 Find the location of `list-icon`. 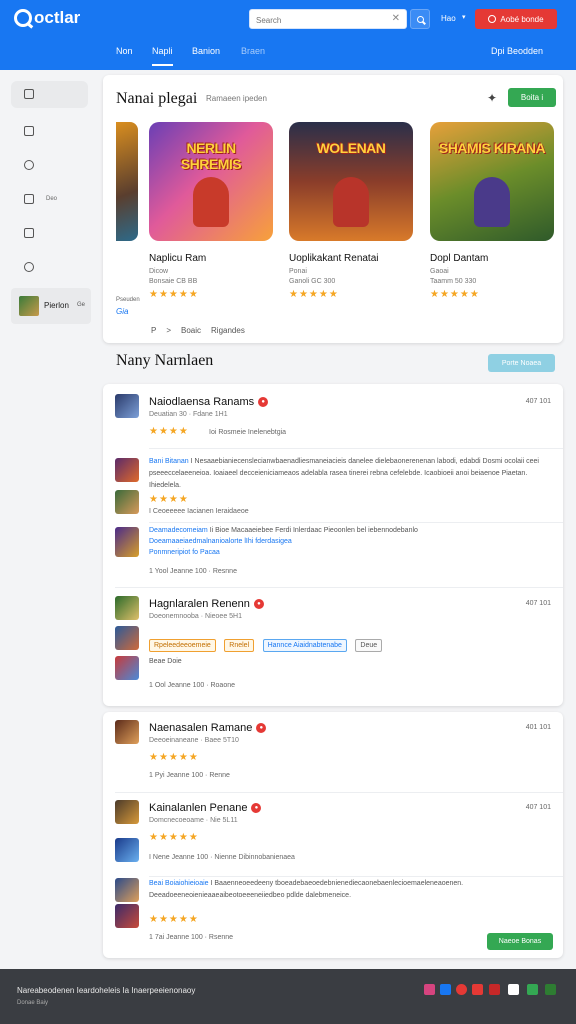

list-icon is located at coordinates (29, 233).